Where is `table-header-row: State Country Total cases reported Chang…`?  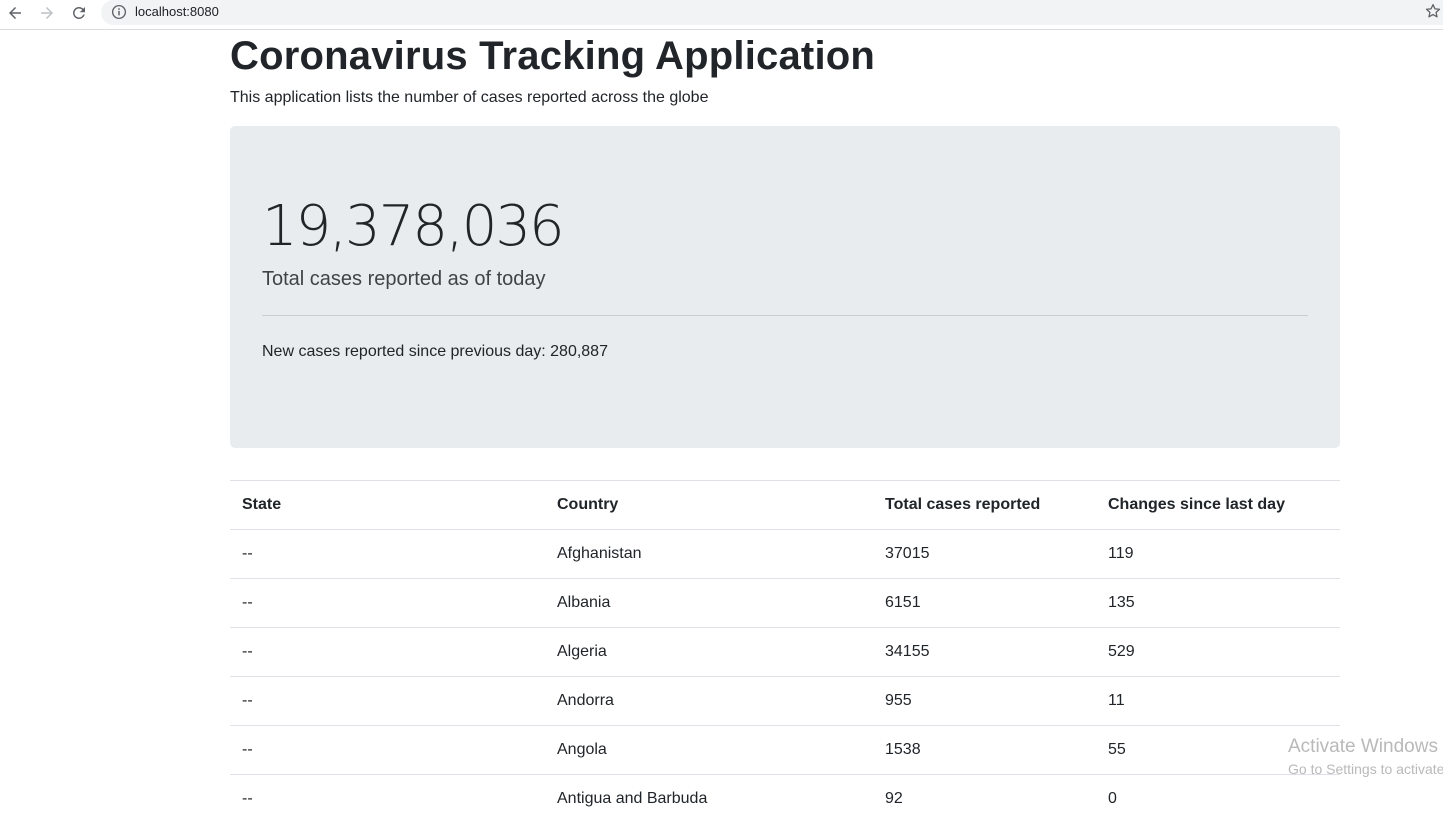 table-header-row: State Country Total cases reported Chang… is located at coordinates (785, 505).